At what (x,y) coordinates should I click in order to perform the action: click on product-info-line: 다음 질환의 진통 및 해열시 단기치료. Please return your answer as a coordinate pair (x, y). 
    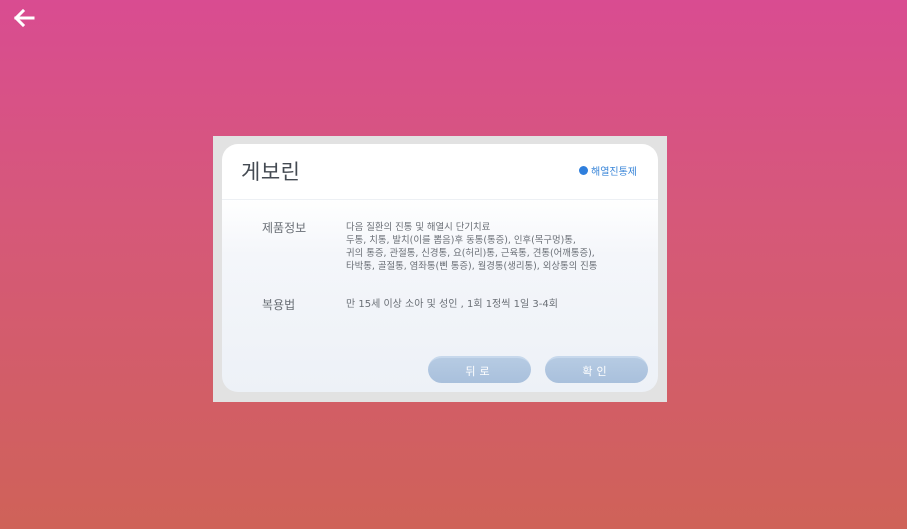
    Looking at the image, I should click on (418, 227).